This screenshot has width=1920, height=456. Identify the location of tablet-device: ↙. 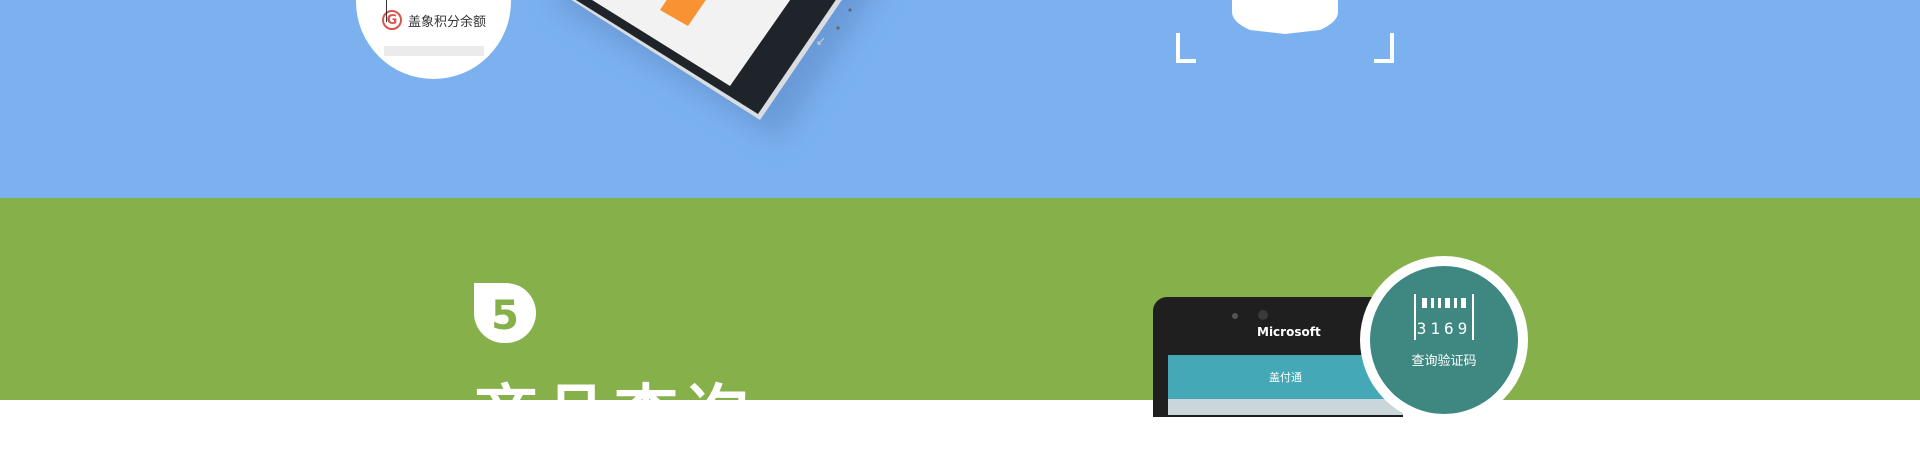
(730, 70).